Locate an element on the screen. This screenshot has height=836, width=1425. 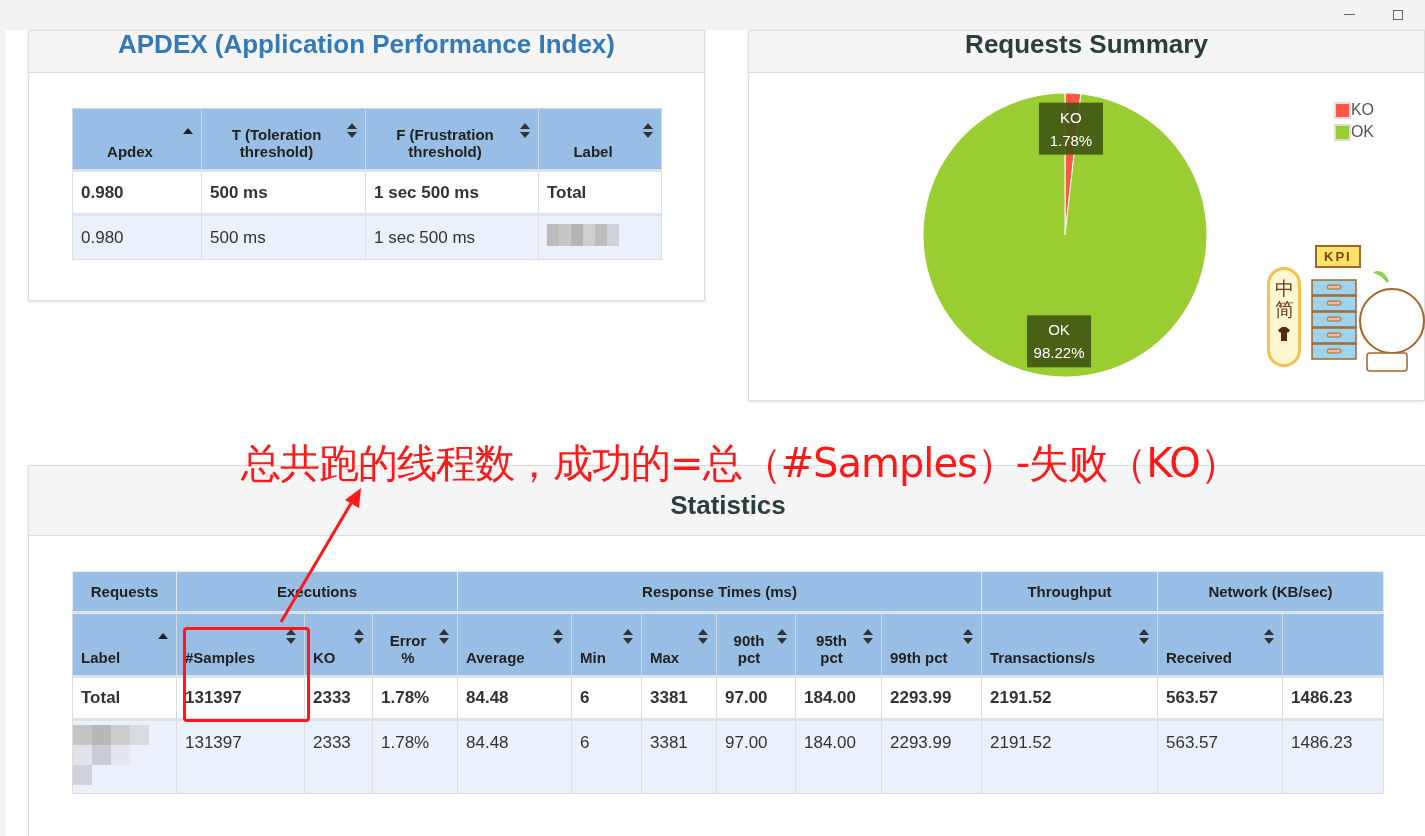
group-header: Requests is located at coordinates (124, 592).